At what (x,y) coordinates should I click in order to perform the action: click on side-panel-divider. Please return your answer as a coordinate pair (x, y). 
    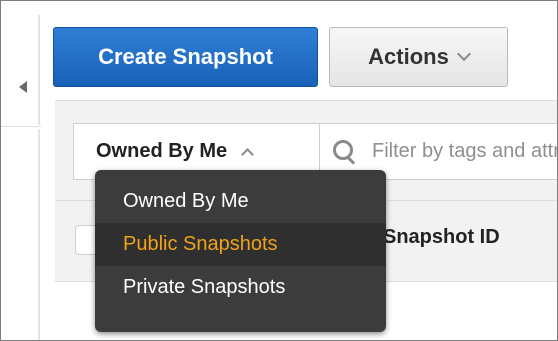
    Looking at the image, I should click on (39, 70).